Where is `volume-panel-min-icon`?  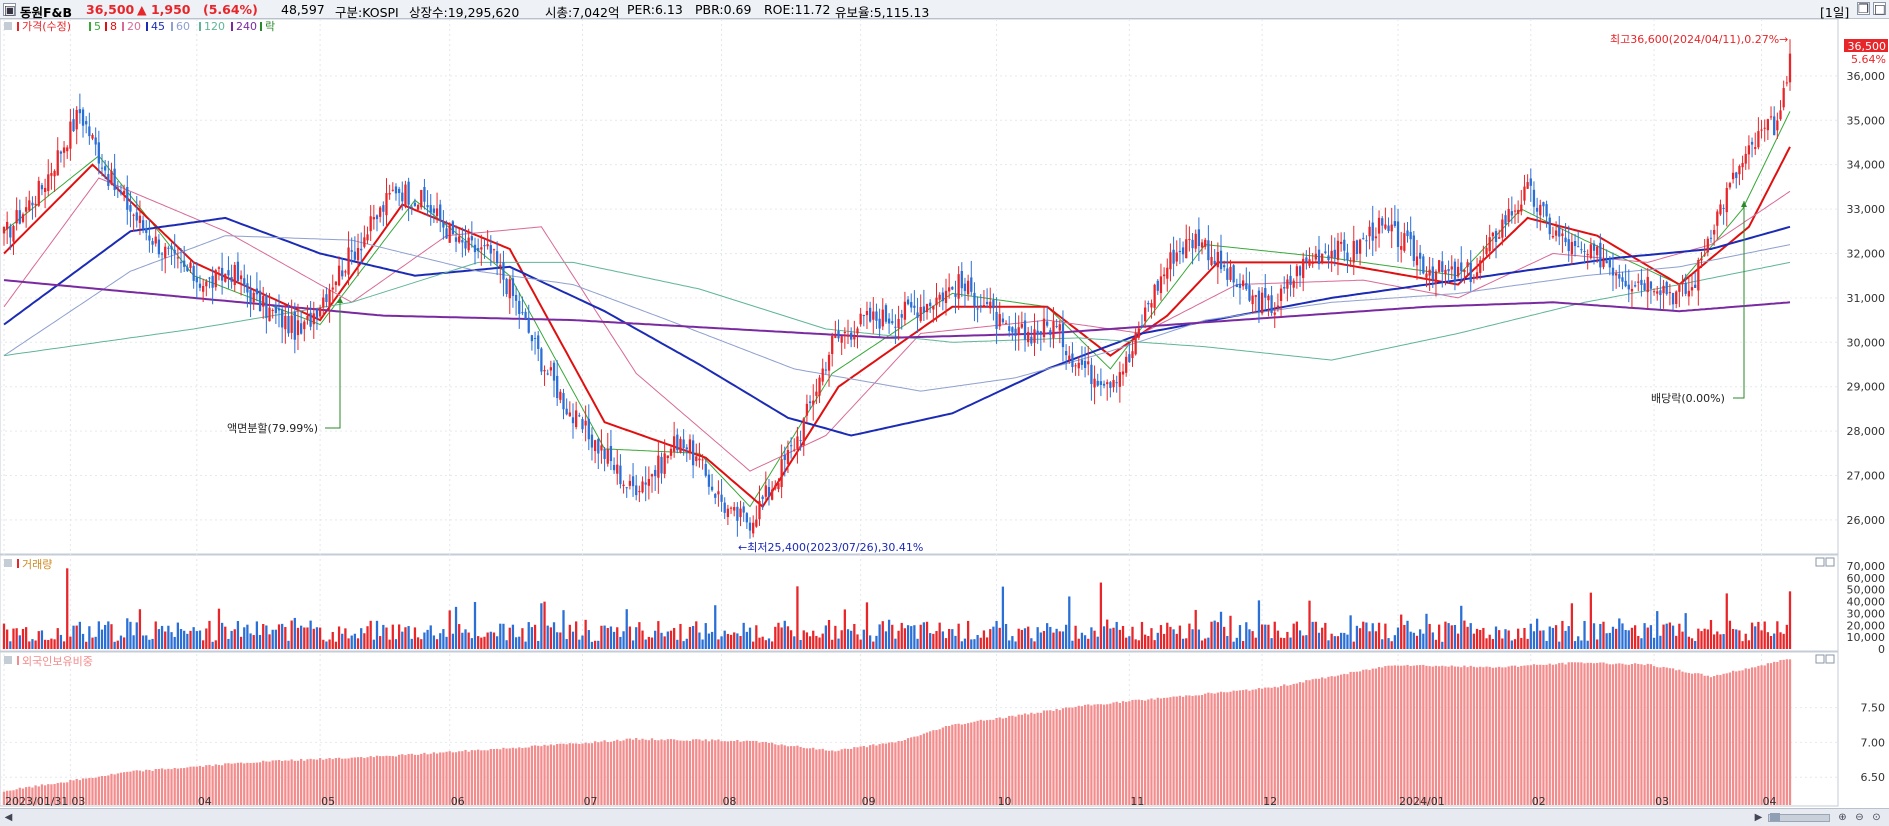
volume-panel-min-icon is located at coordinates (1820, 562).